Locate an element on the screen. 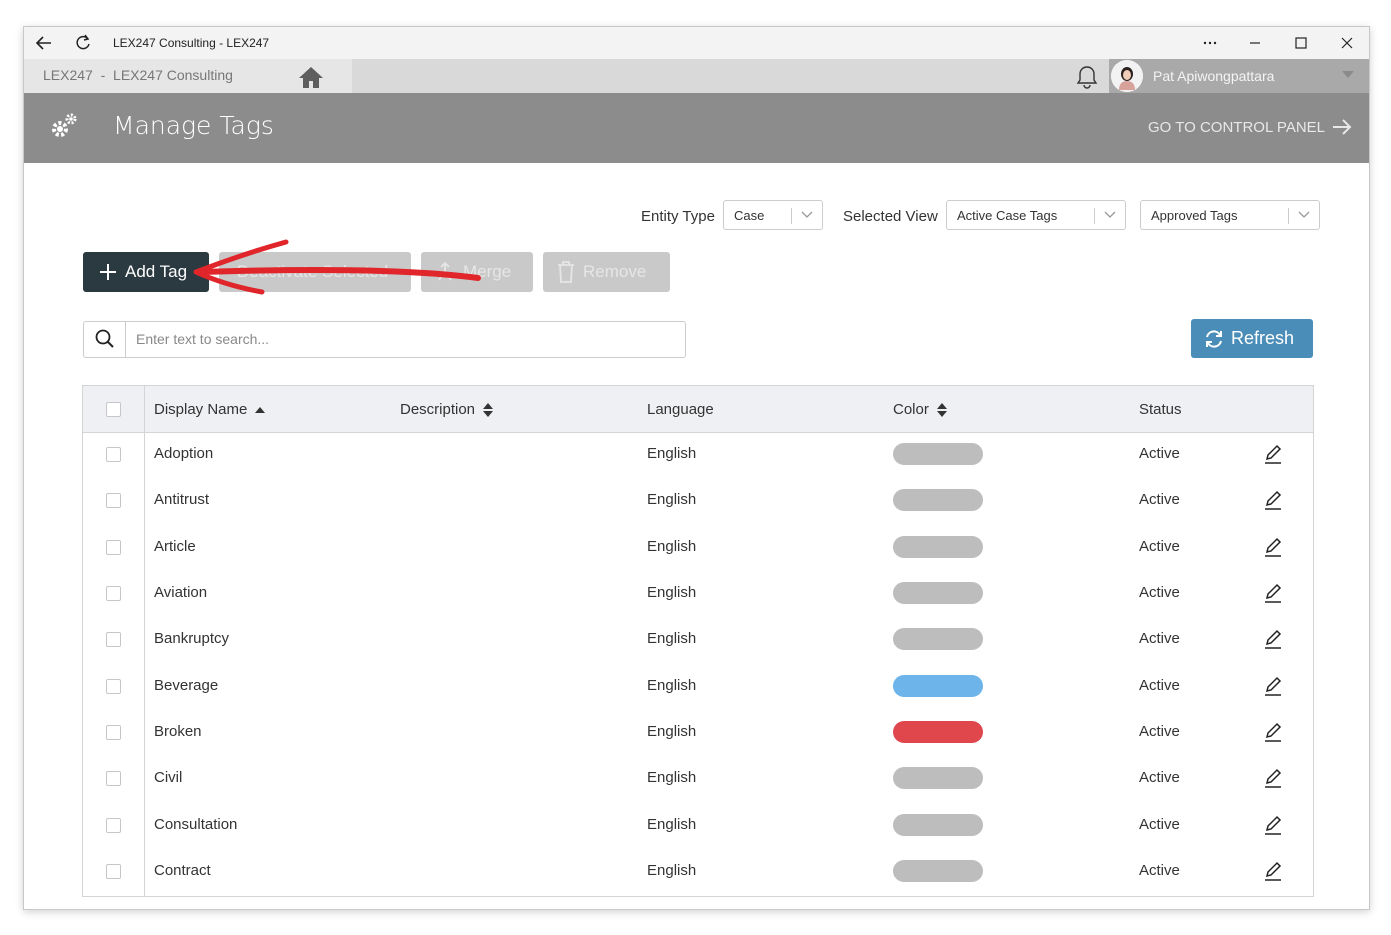 The width and height of the screenshot is (1391, 935). table-row: Contract English Active is located at coordinates (698, 872).